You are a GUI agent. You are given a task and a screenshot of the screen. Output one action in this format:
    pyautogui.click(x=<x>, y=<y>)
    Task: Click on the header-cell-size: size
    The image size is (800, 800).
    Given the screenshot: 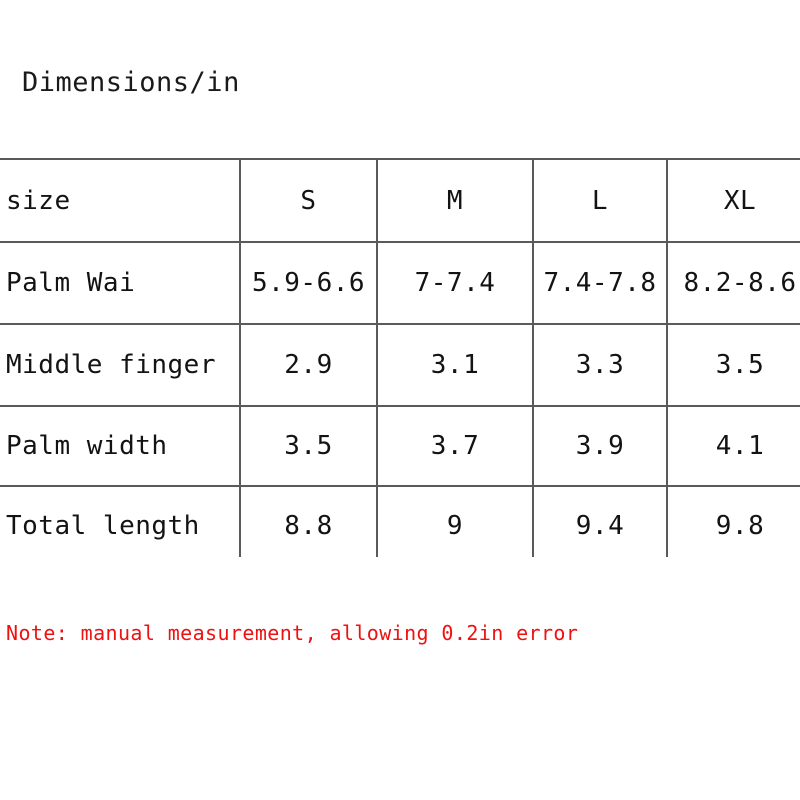 What is the action you would take?
    pyautogui.click(x=120, y=200)
    